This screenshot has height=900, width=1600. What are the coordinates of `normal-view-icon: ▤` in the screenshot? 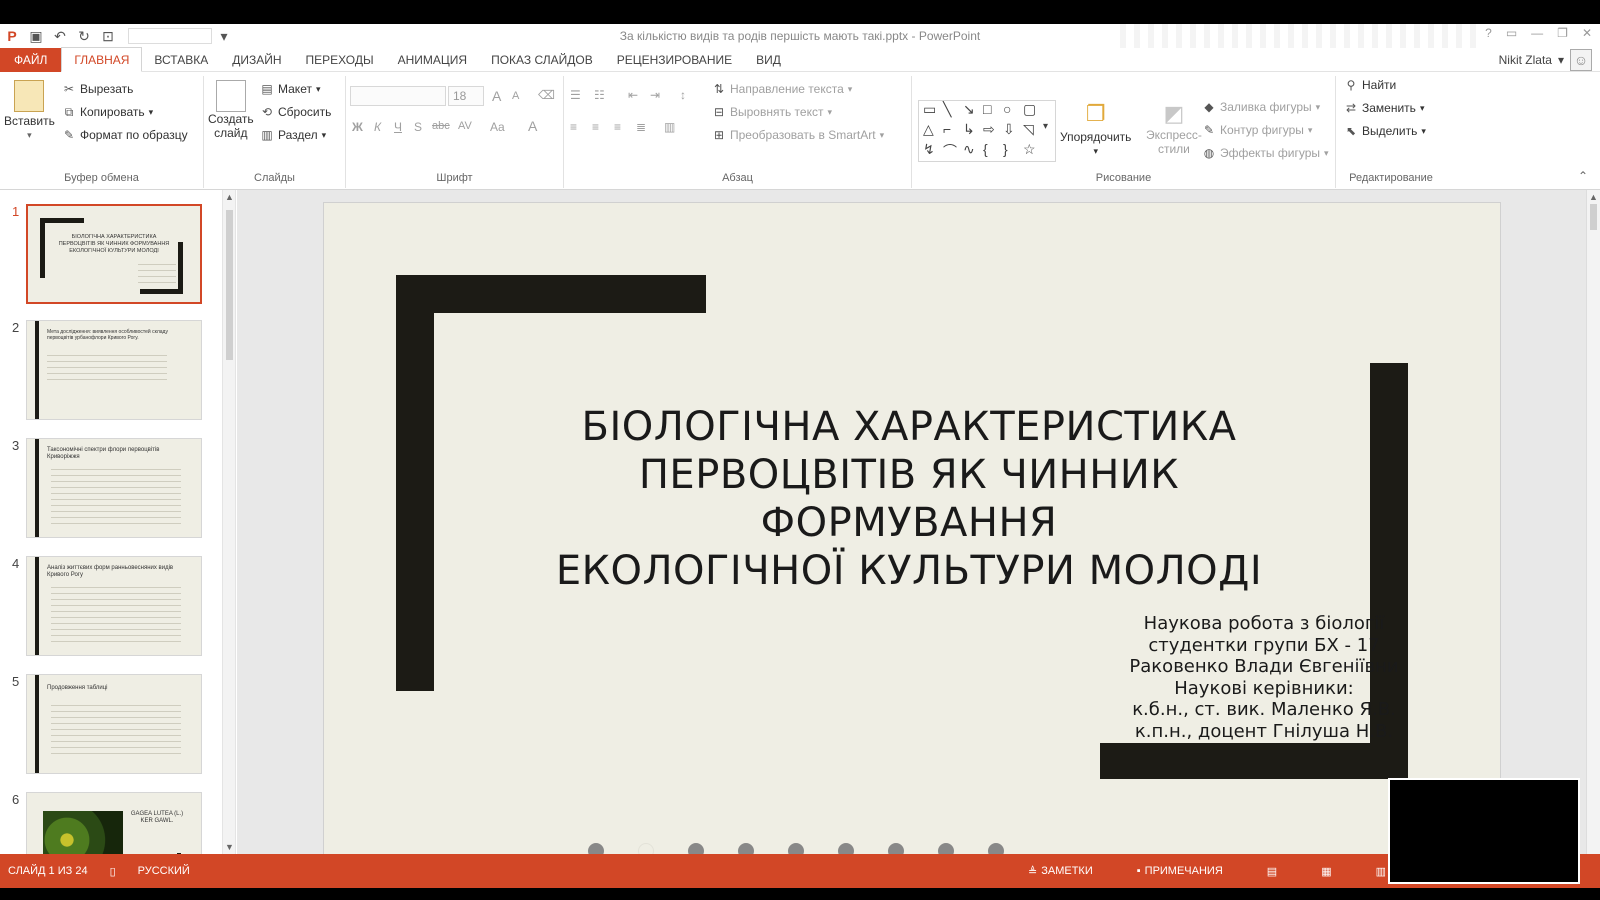 It's located at (1272, 871).